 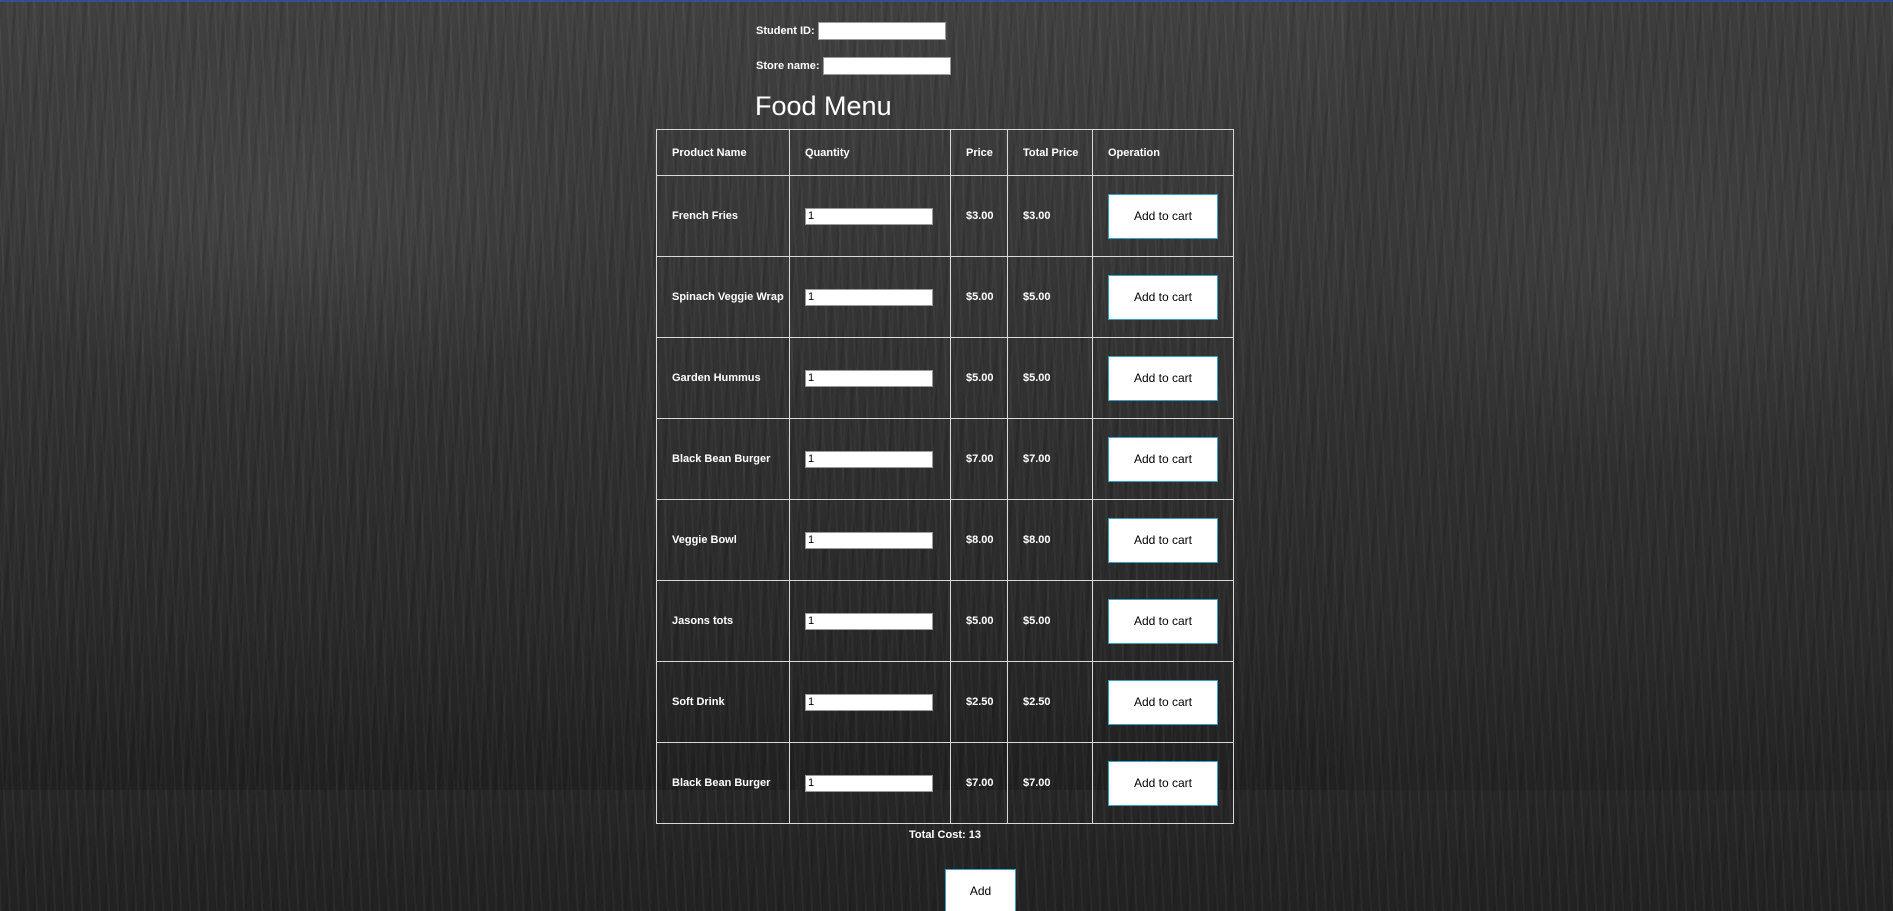 I want to click on table-row: French Fries $3.00$3.00 Add to cart, so click(x=945, y=216).